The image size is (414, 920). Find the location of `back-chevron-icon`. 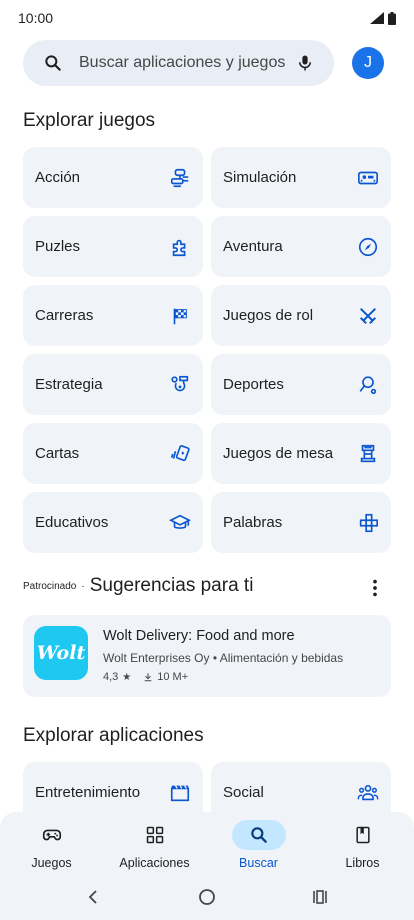

back-chevron-icon is located at coordinates (92, 897).